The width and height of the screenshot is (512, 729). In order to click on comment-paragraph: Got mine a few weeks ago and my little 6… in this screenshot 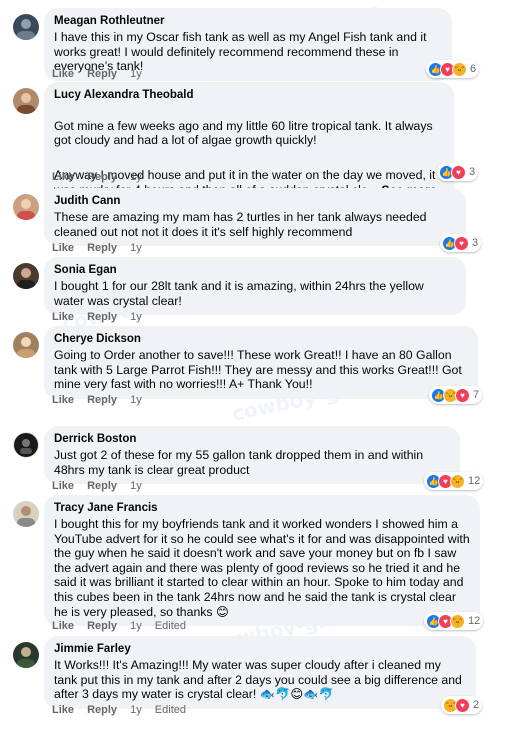, I will do `click(243, 133)`.